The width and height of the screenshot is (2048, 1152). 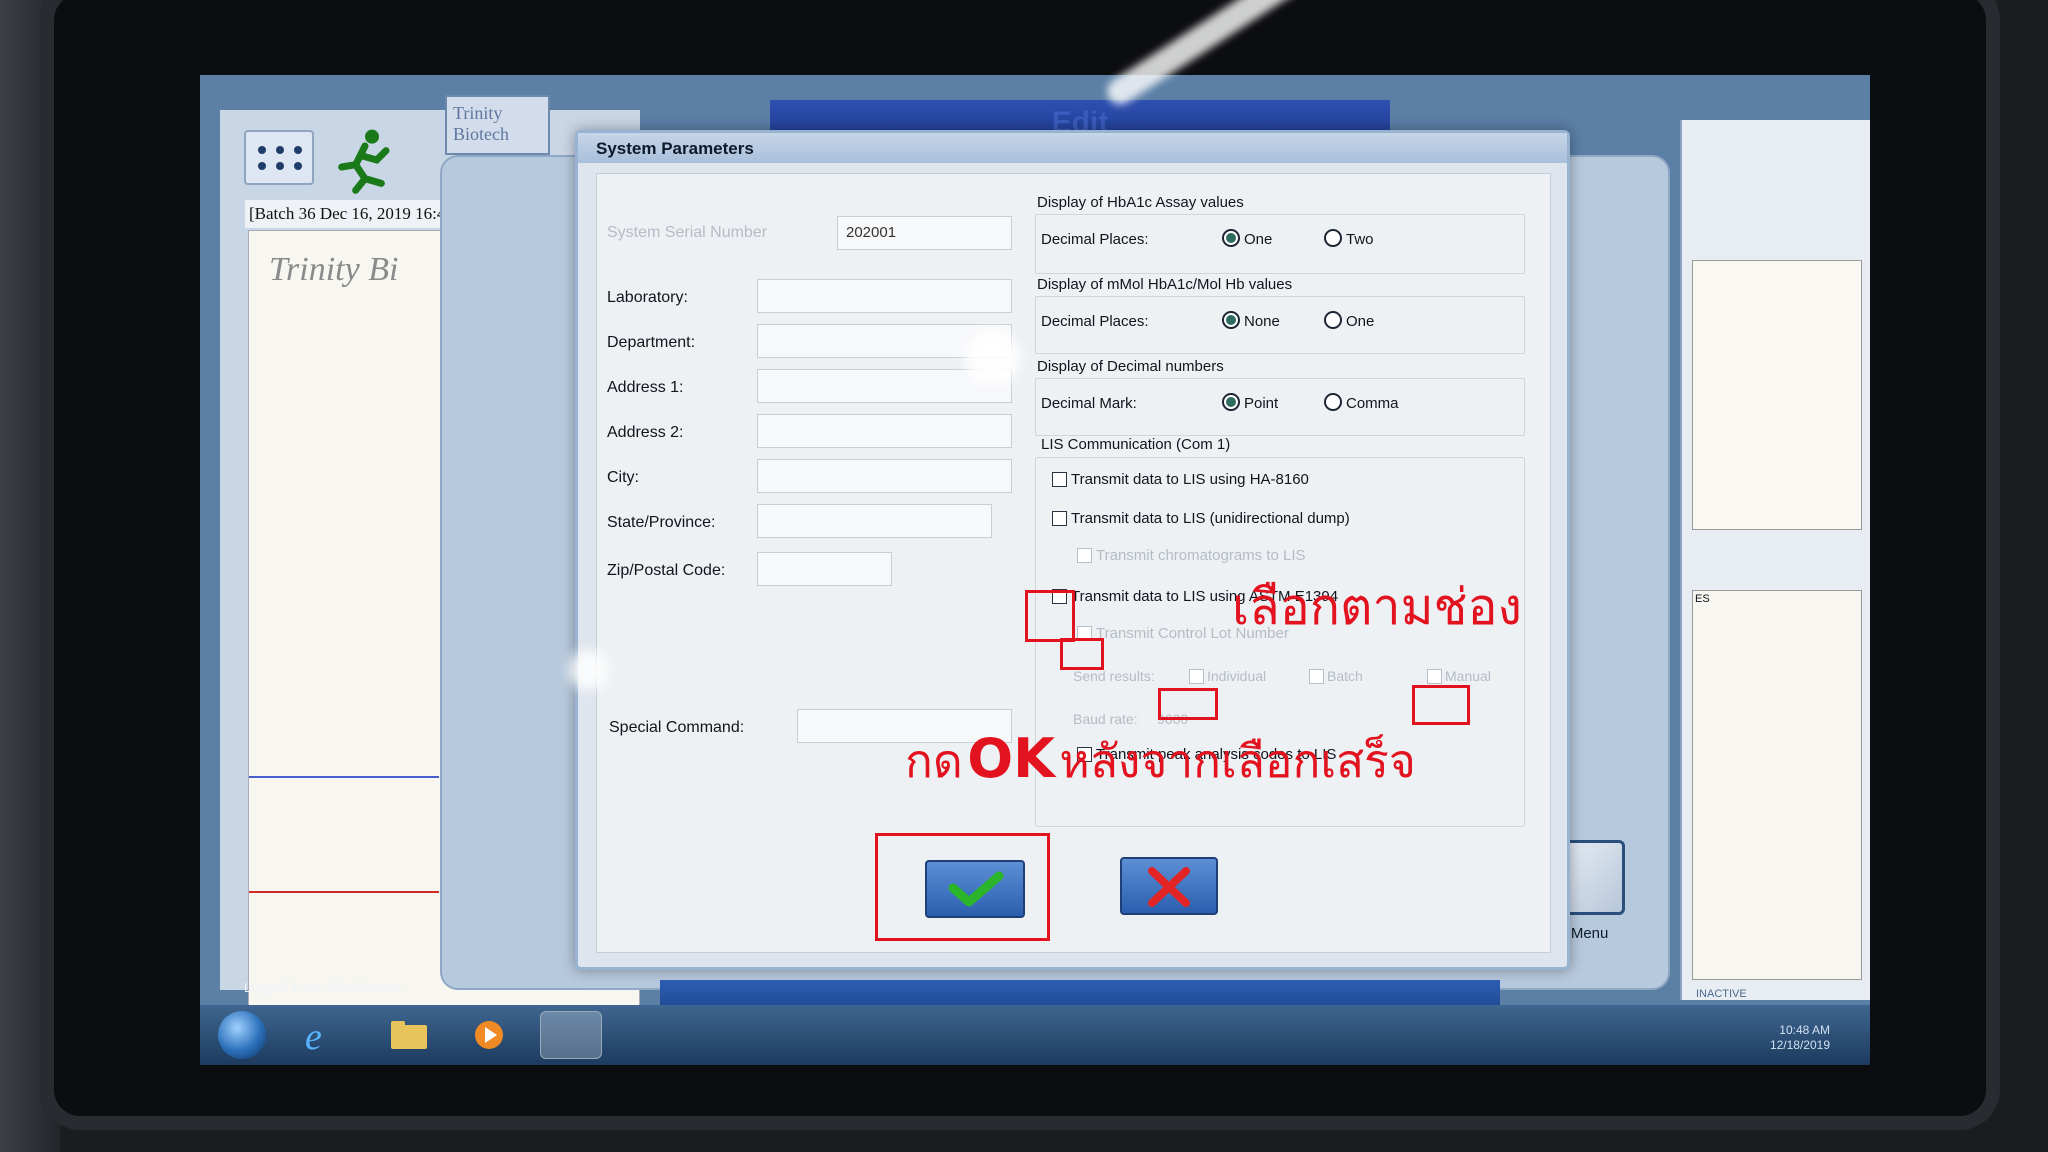 I want to click on hba1c-radio-one, so click(x=1231, y=238).